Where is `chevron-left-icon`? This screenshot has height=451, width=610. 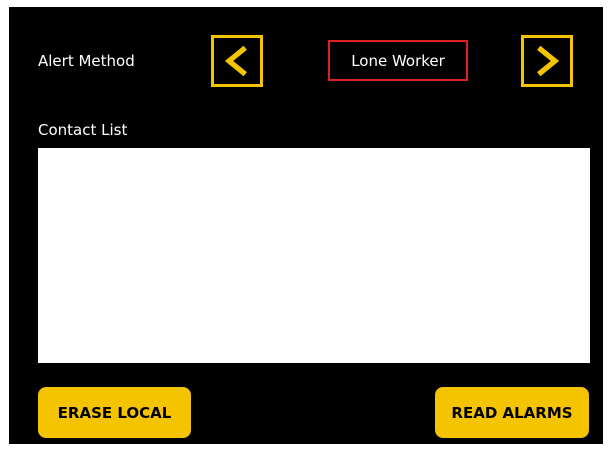
chevron-left-icon is located at coordinates (235, 61).